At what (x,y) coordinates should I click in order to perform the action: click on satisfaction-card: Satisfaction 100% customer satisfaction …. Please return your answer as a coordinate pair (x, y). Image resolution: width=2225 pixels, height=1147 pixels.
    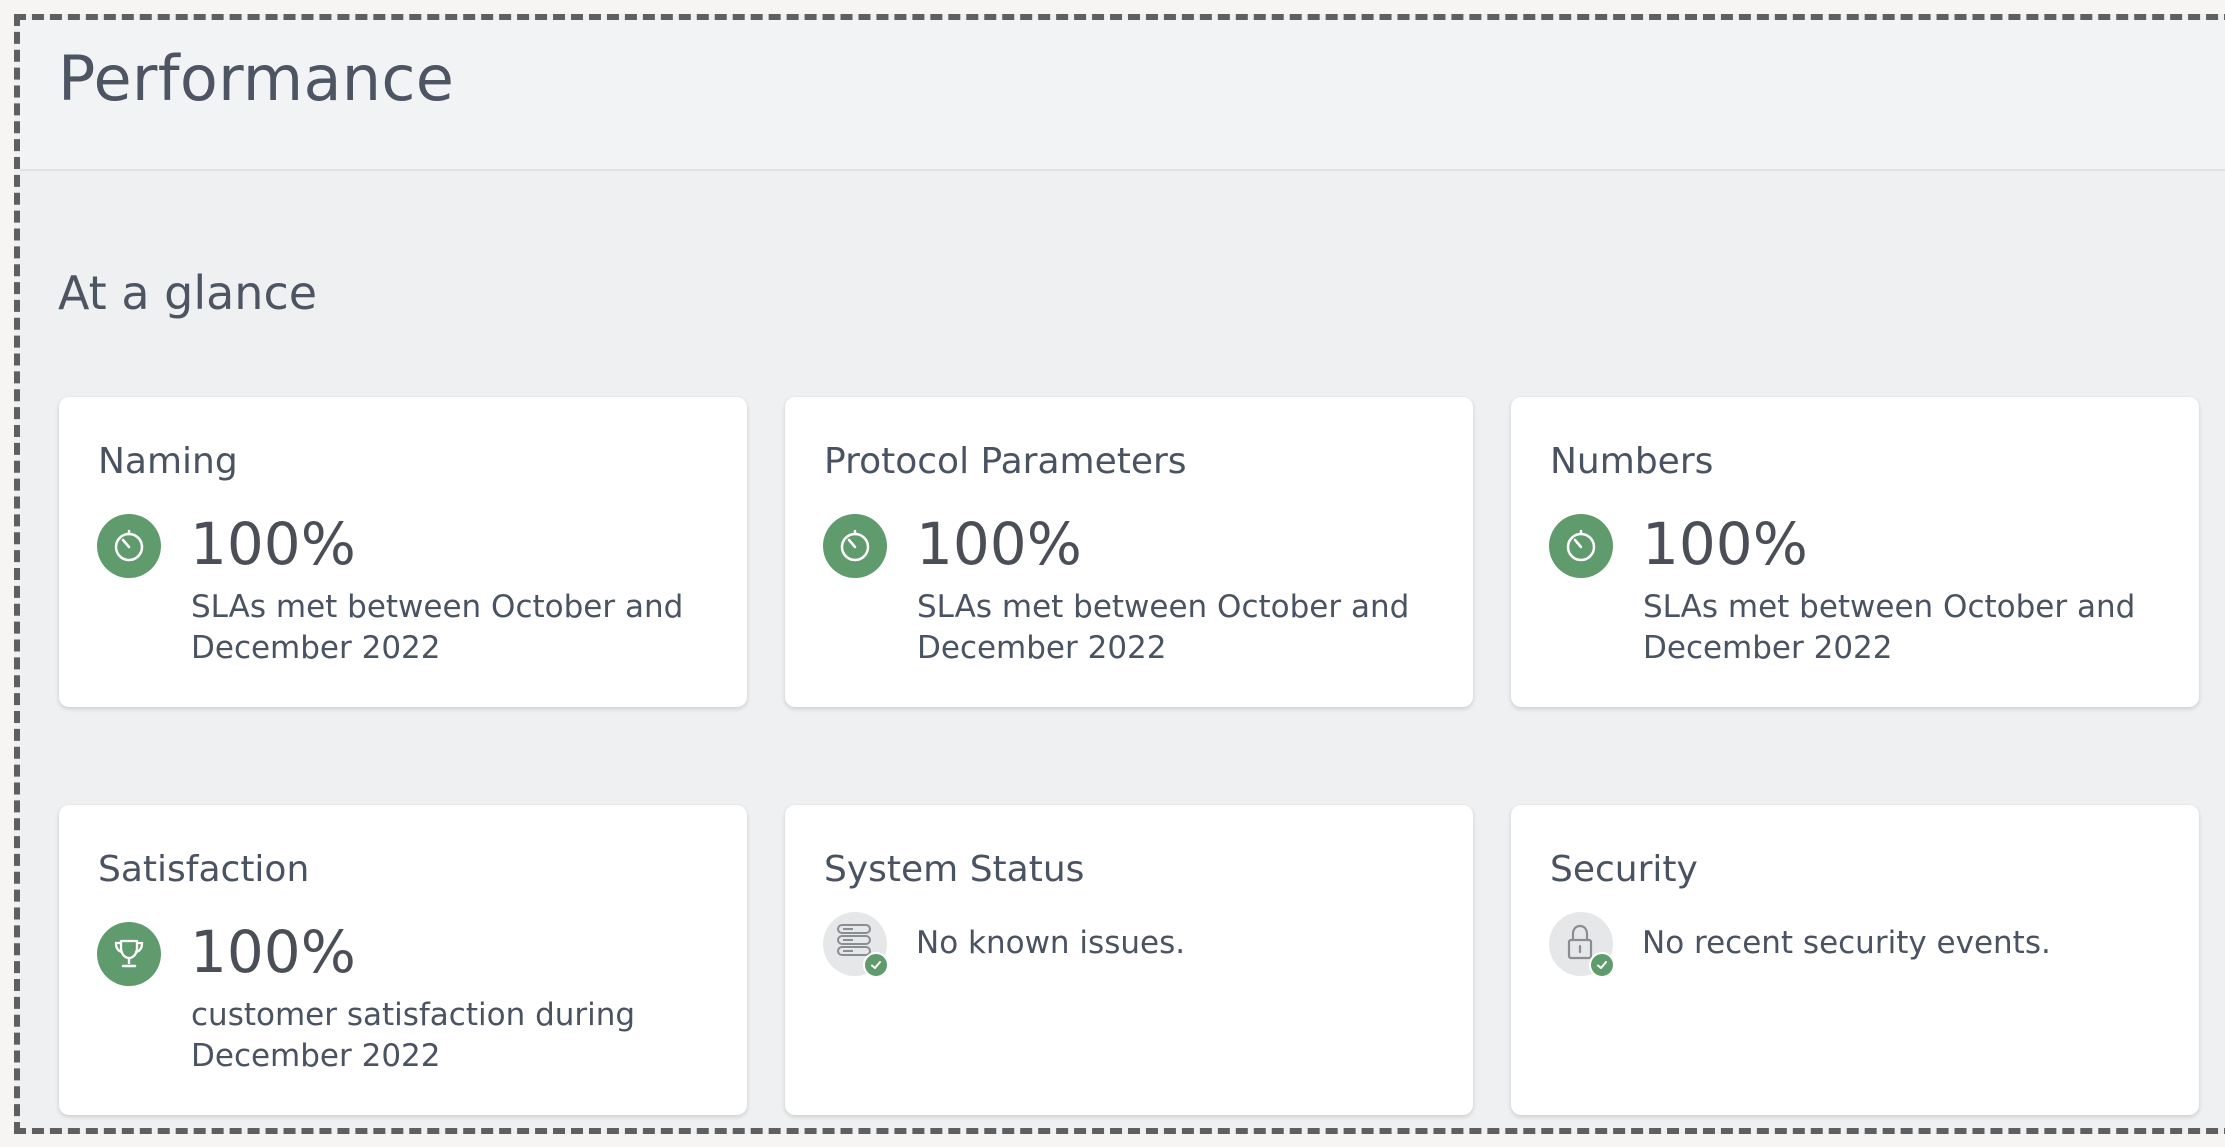
    Looking at the image, I should click on (403, 960).